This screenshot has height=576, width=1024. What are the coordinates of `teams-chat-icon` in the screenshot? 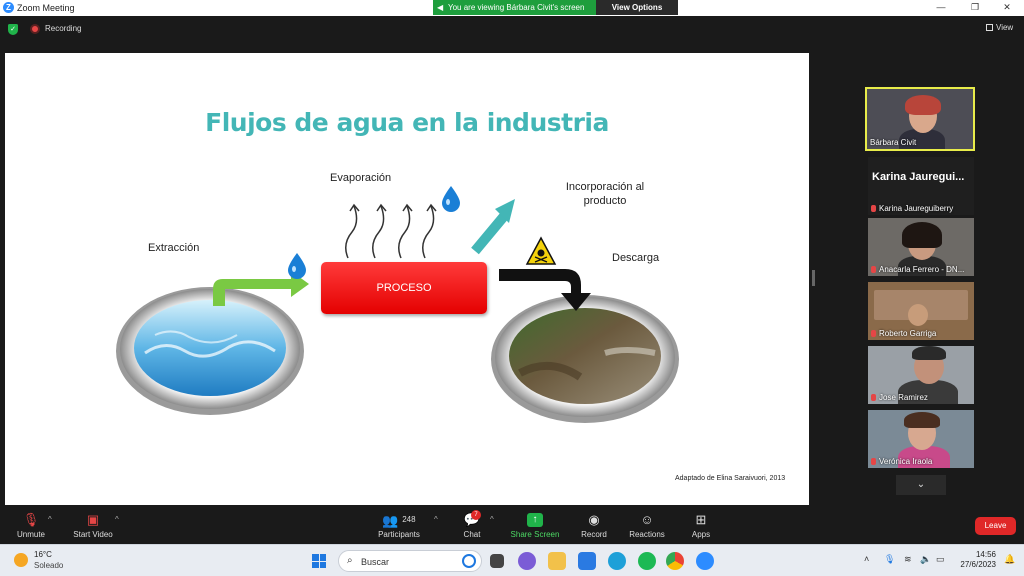 It's located at (527, 561).